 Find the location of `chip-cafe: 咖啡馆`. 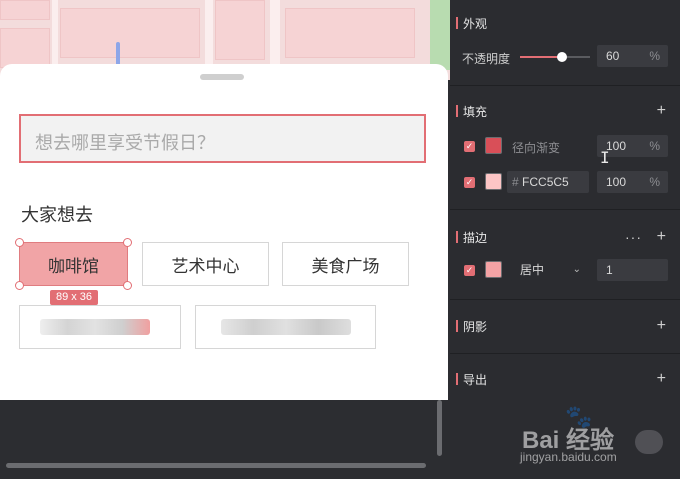

chip-cafe: 咖啡馆 is located at coordinates (73, 264).